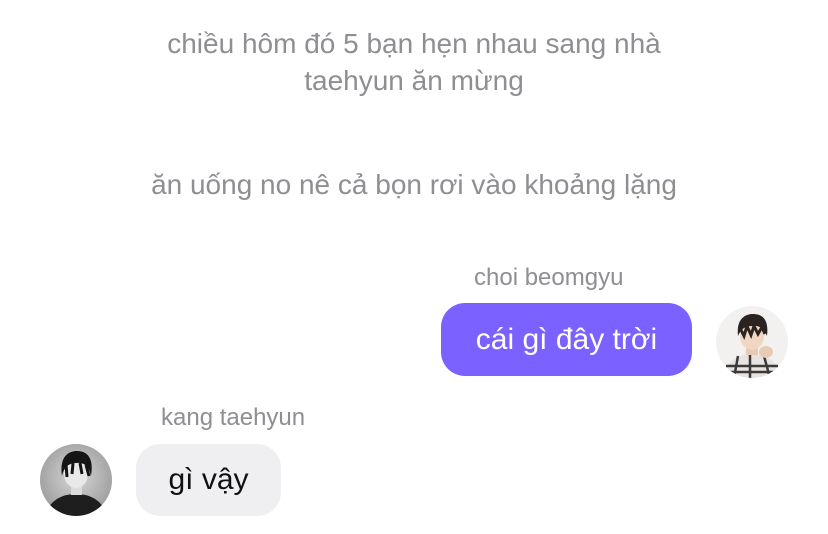 The width and height of the screenshot is (828, 534). What do you see at coordinates (414, 184) in the screenshot?
I see `narration-text: ăn uống no nê cả bọn rơi vào khoảng lặng` at bounding box center [414, 184].